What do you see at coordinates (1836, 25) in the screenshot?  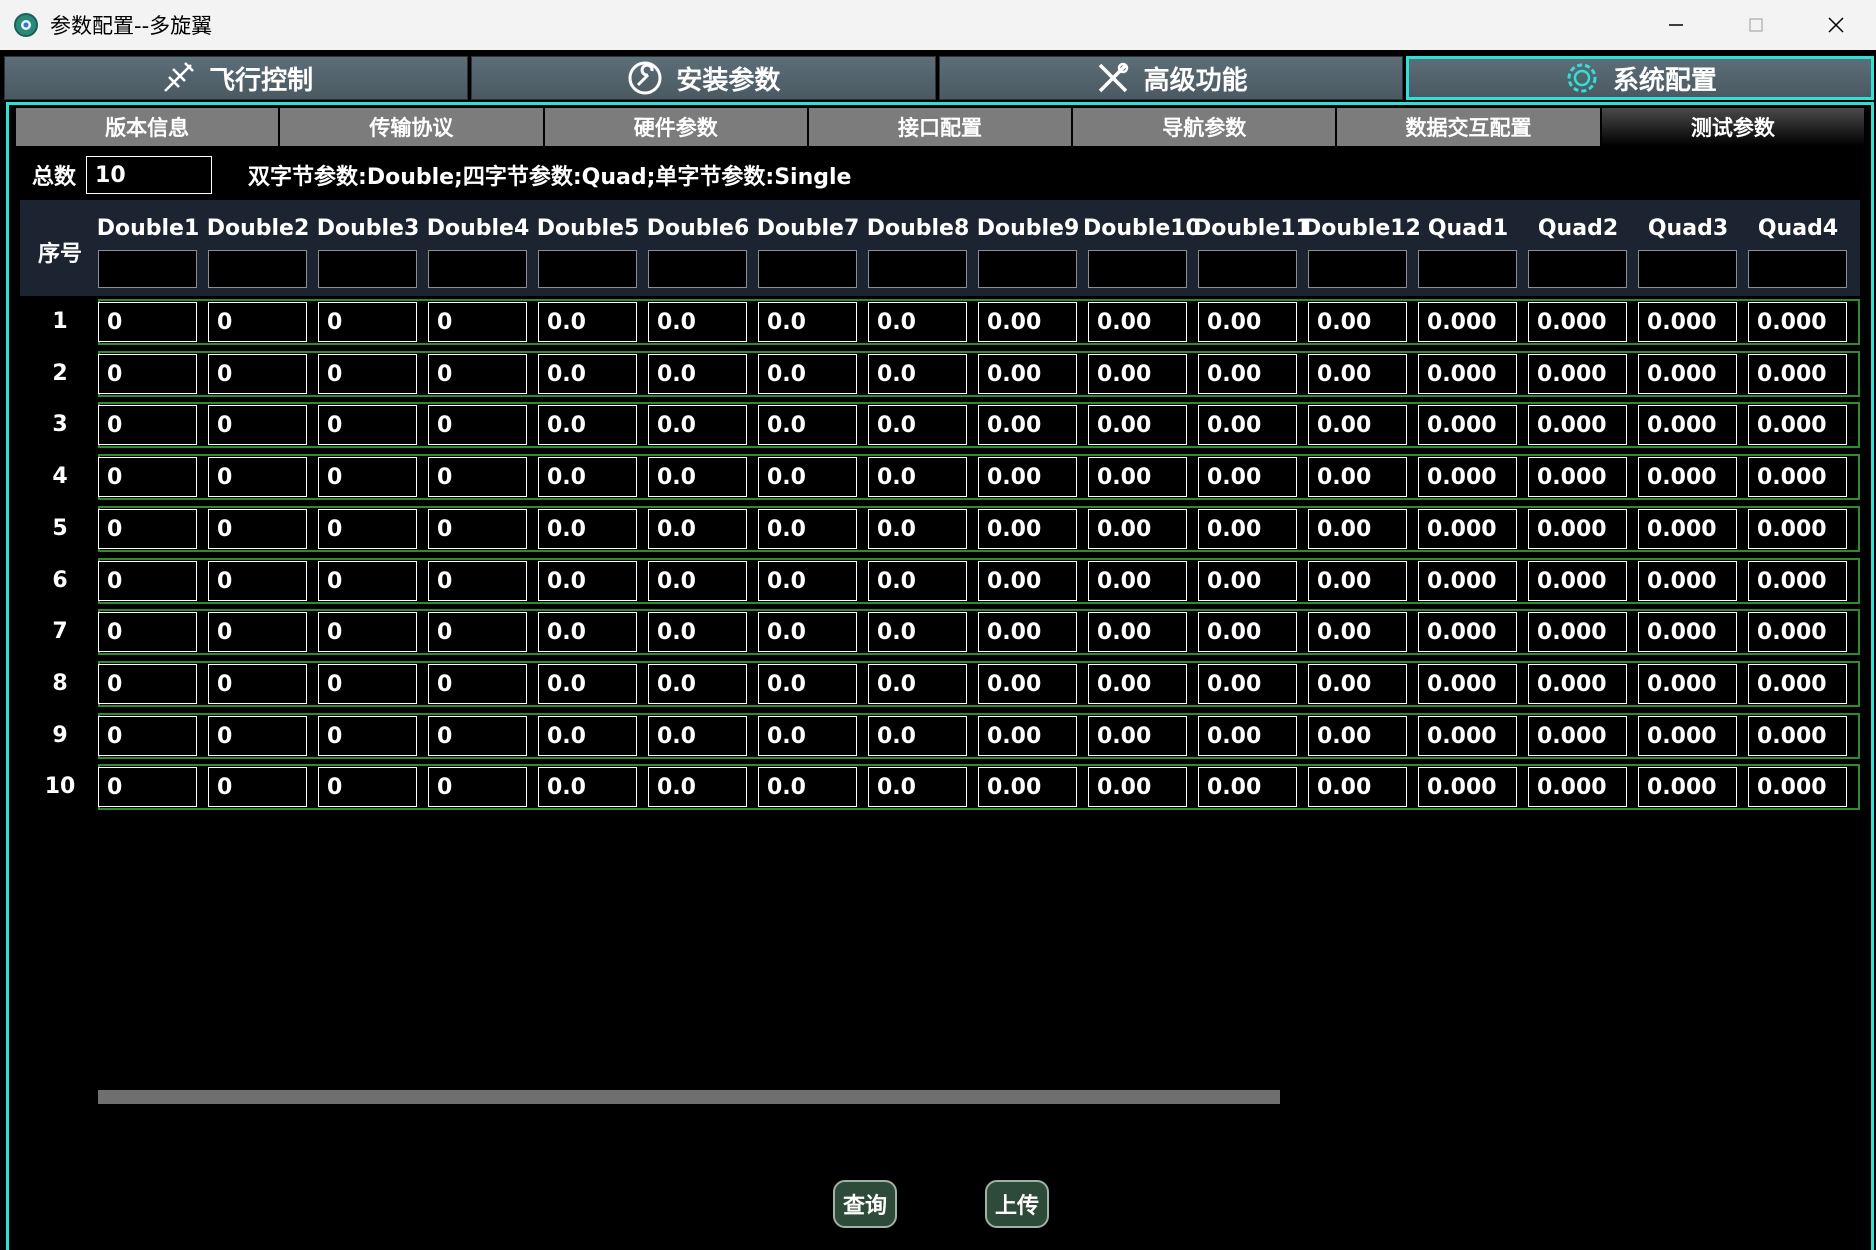 I see `close-button` at bounding box center [1836, 25].